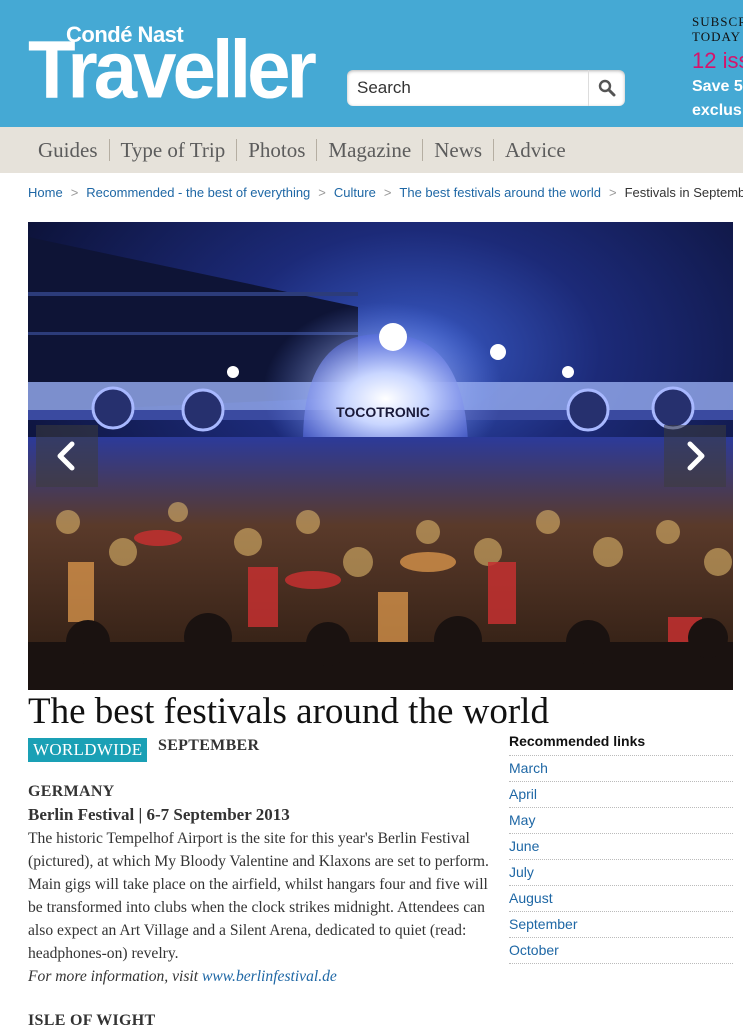 This screenshot has height=1030, width=743. What do you see at coordinates (159, 814) in the screenshot?
I see `event-heading: Berlin Festival | 6-7 September 2013` at bounding box center [159, 814].